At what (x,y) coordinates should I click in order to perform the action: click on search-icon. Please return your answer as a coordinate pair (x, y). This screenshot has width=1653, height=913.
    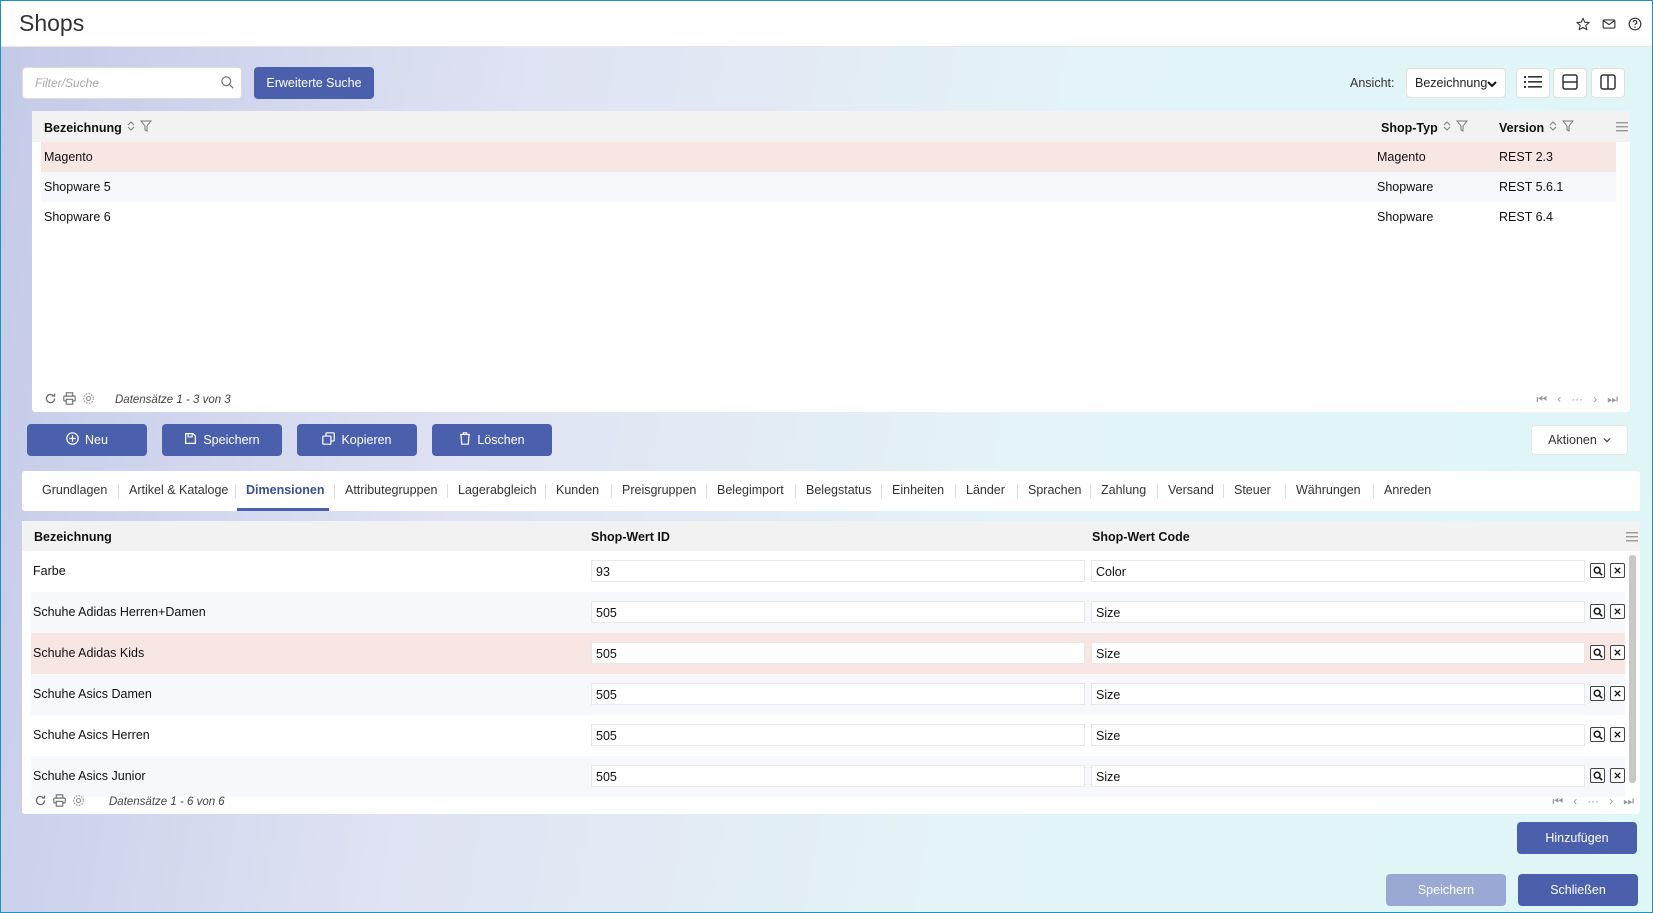
    Looking at the image, I should click on (227, 84).